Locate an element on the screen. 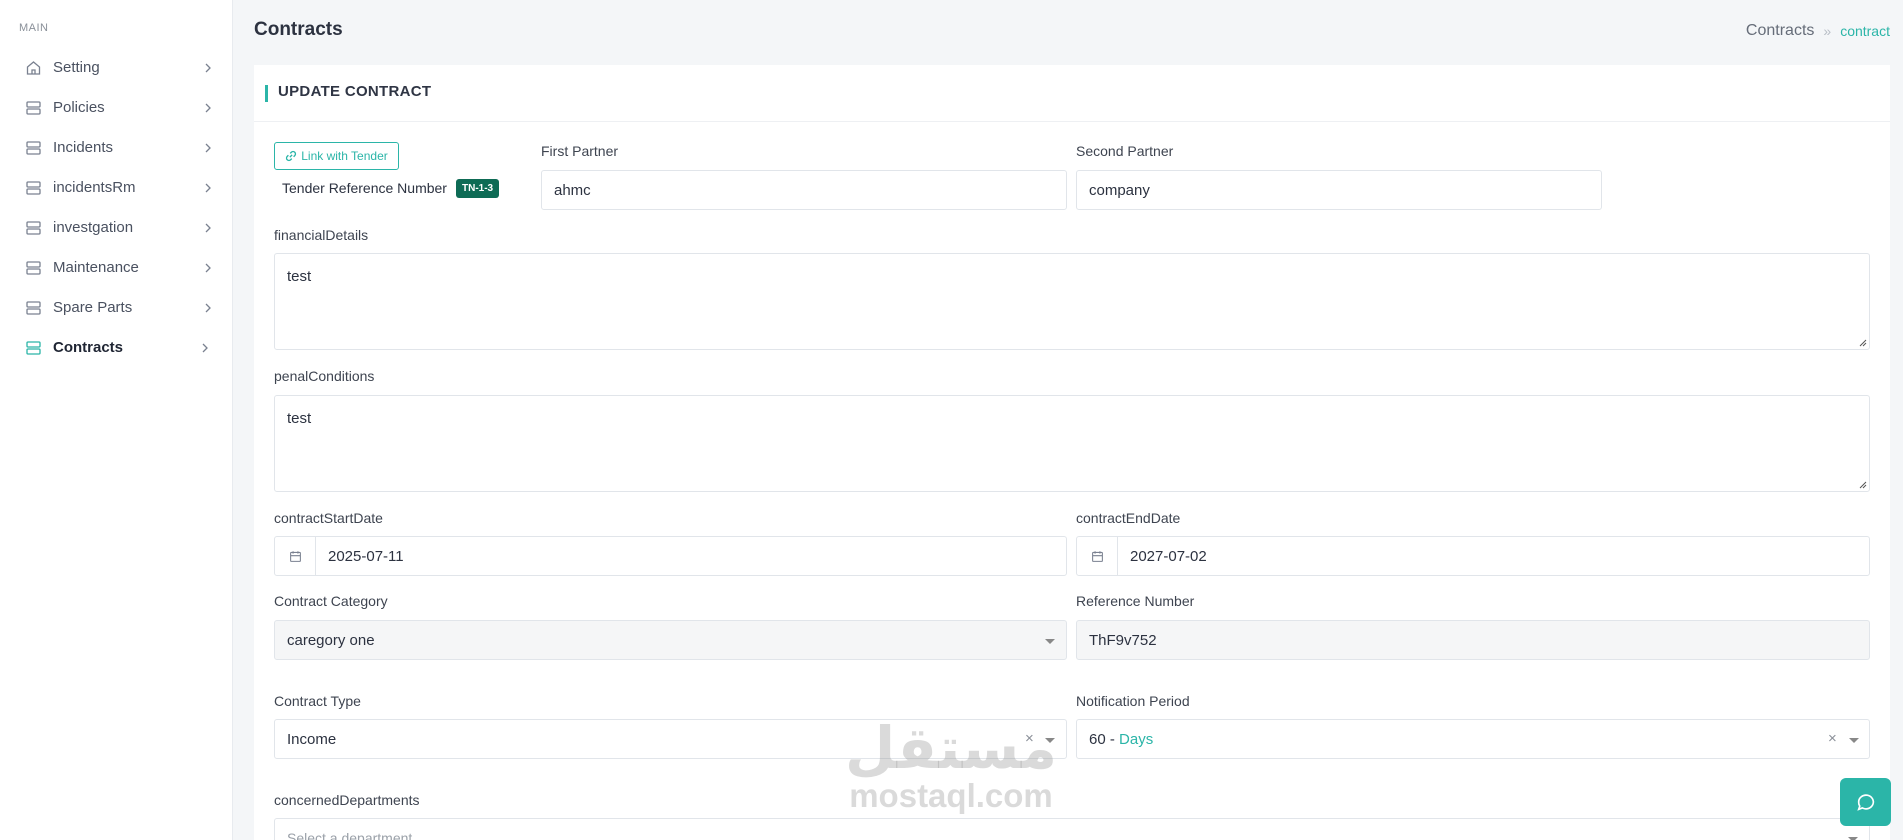 This screenshot has height=840, width=1903. financial-details-textarea: test is located at coordinates (1072, 301).